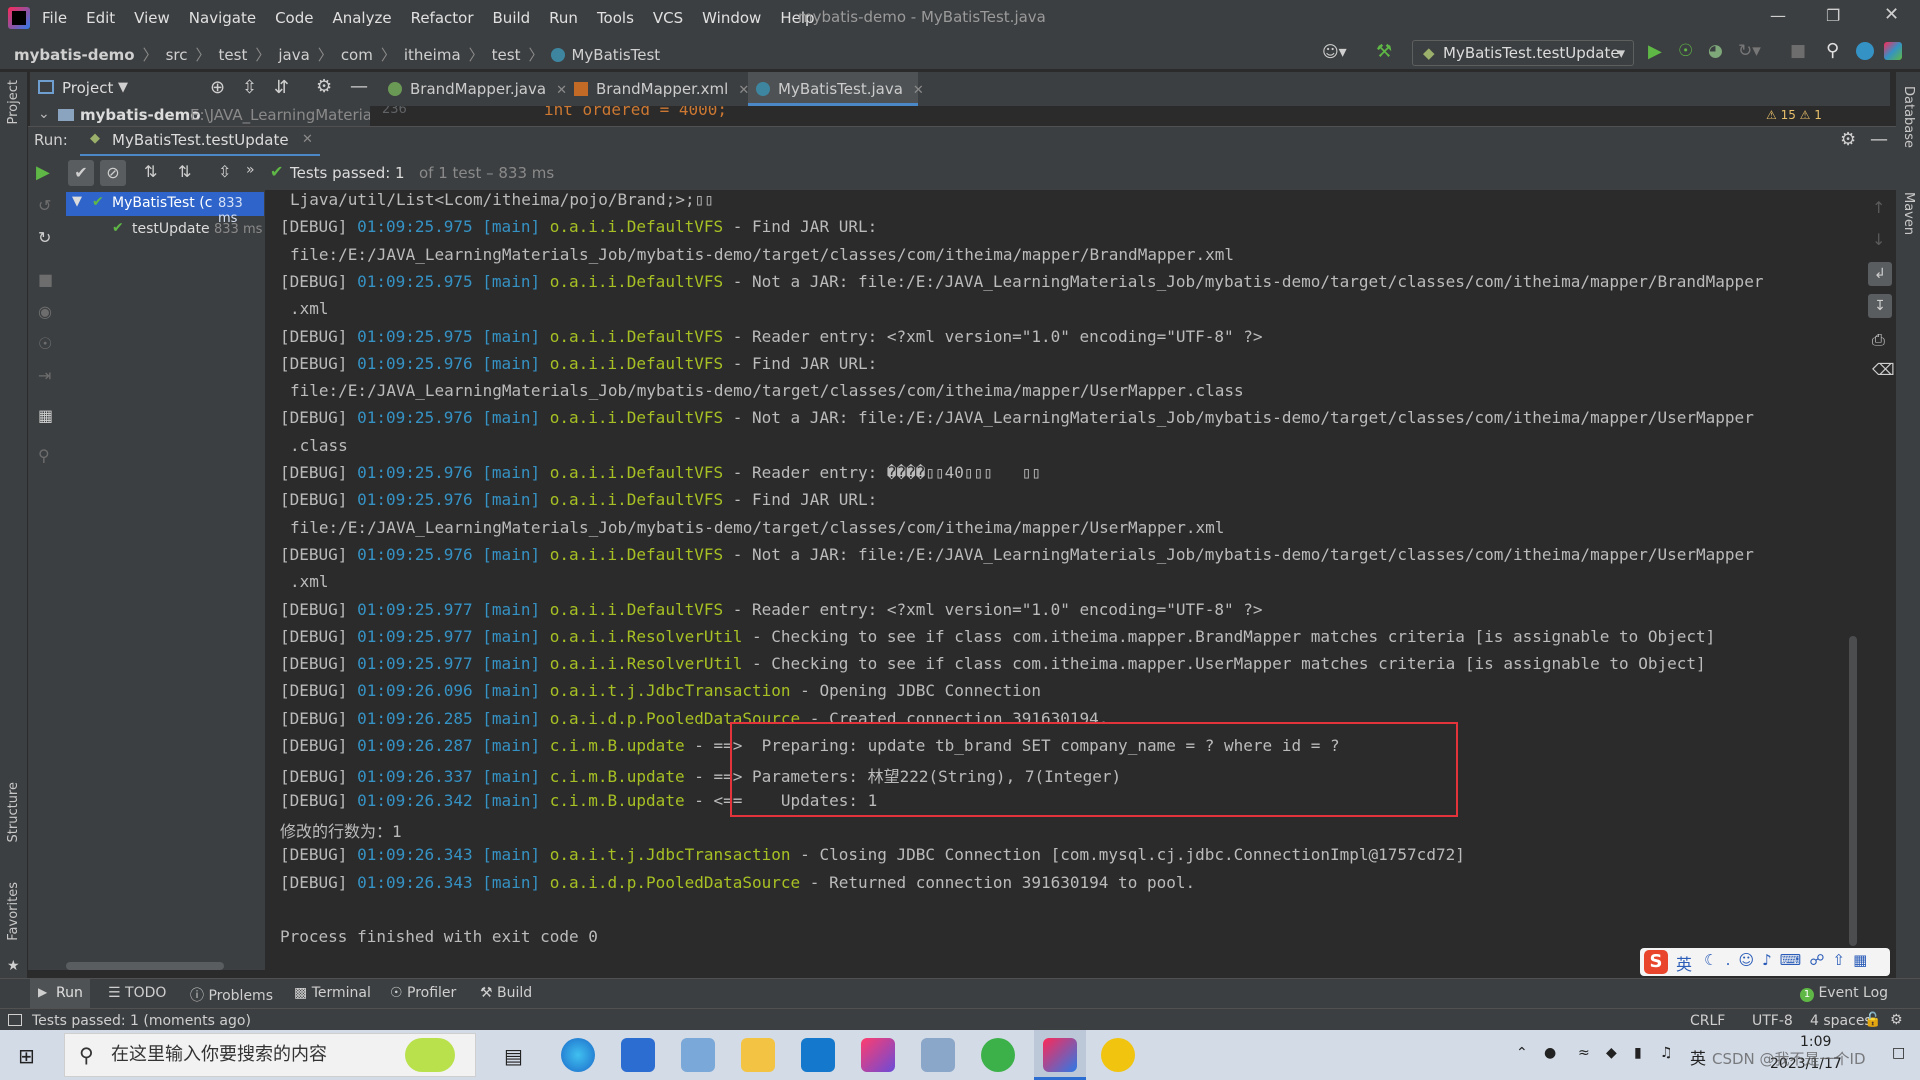 This screenshot has width=1920, height=1080. Describe the element at coordinates (506, 993) in the screenshot. I see `tab-build-tool: ⚒ Build` at that location.